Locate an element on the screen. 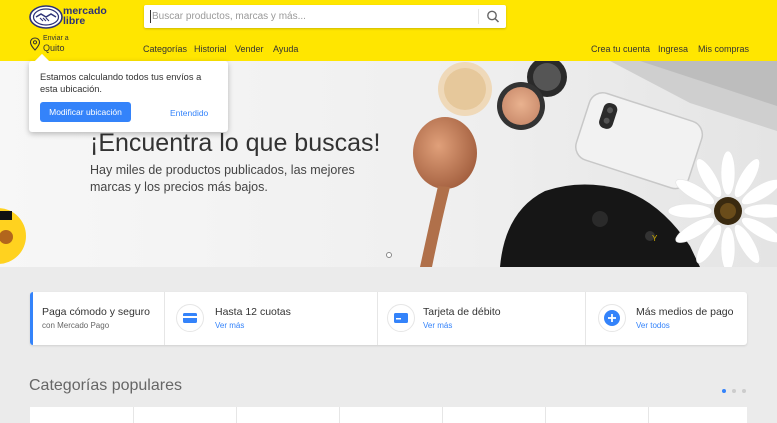  search-button is located at coordinates (493, 16).